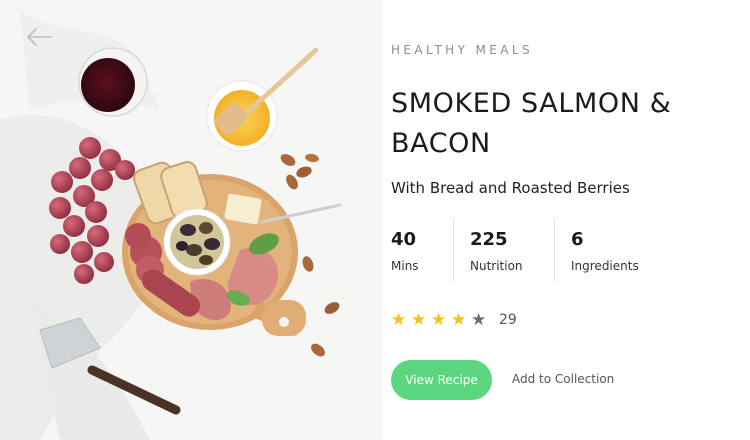 The image size is (750, 440). Describe the element at coordinates (563, 379) in the screenshot. I see `add-to-collection-link: Add to Collection` at that location.